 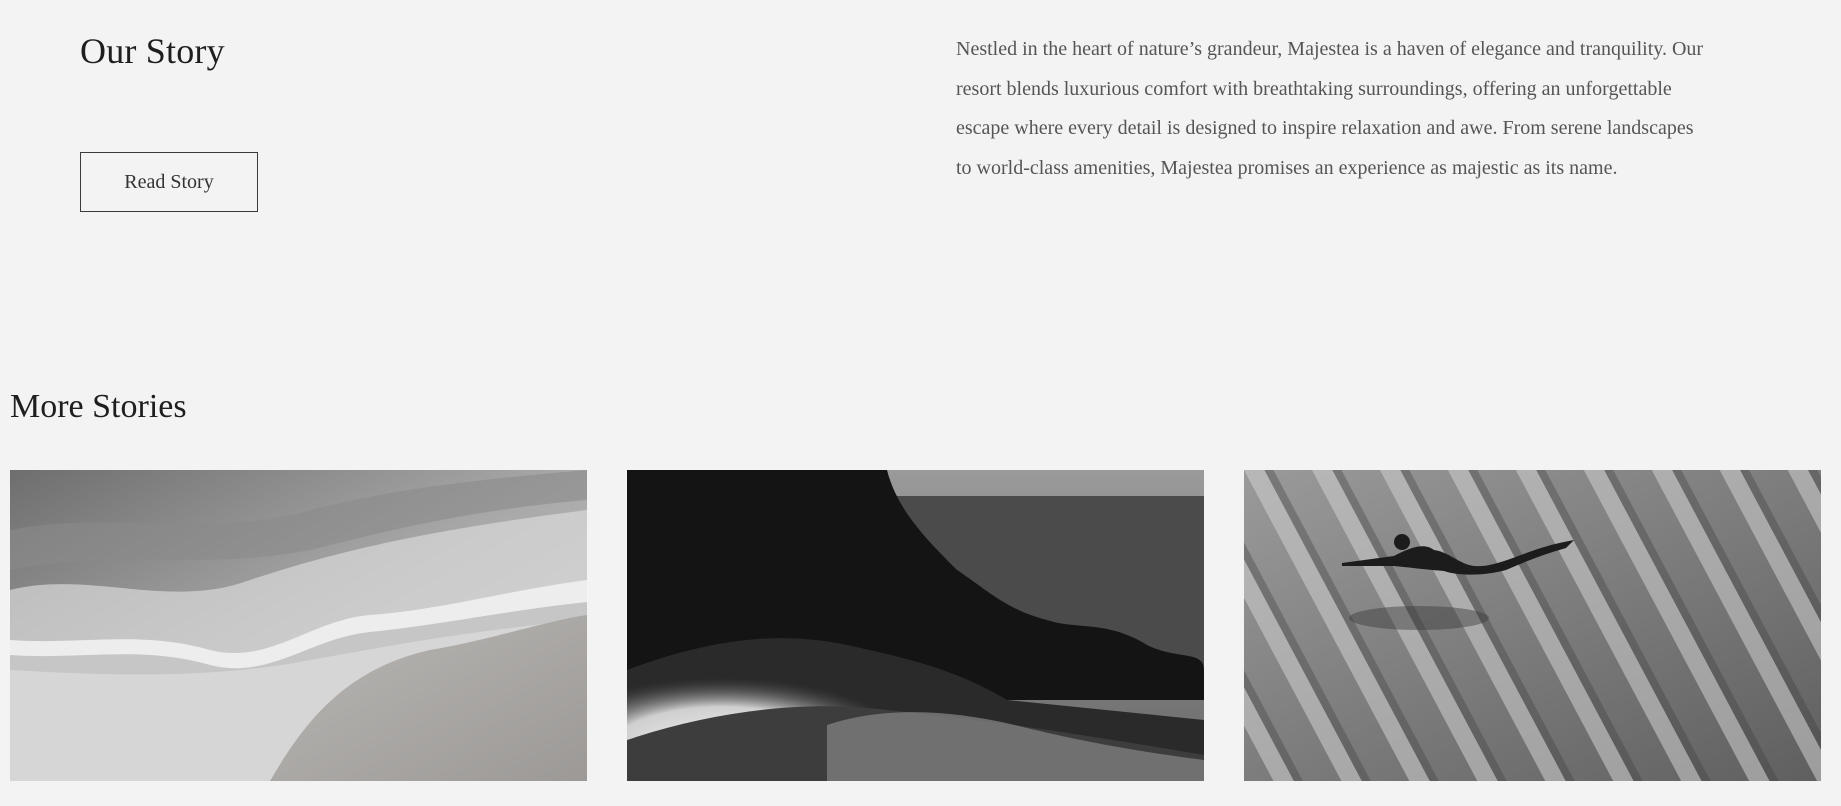 I want to click on aerial-ocean-waves-image, so click(x=298, y=625).